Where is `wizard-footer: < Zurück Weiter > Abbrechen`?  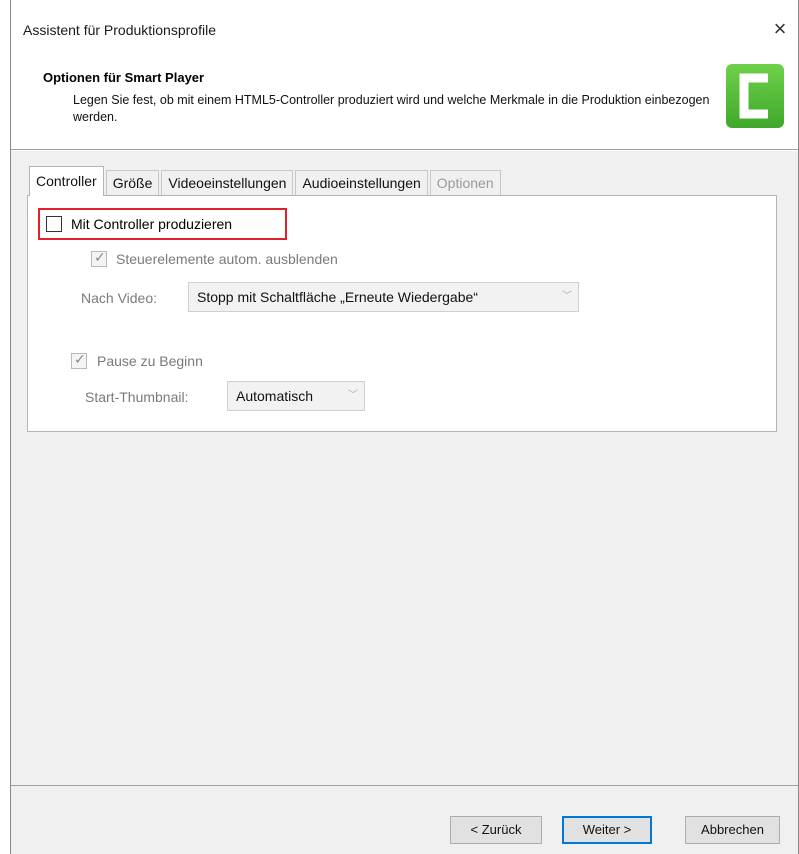 wizard-footer: < Zurück Weiter > Abbrechen is located at coordinates (404, 820).